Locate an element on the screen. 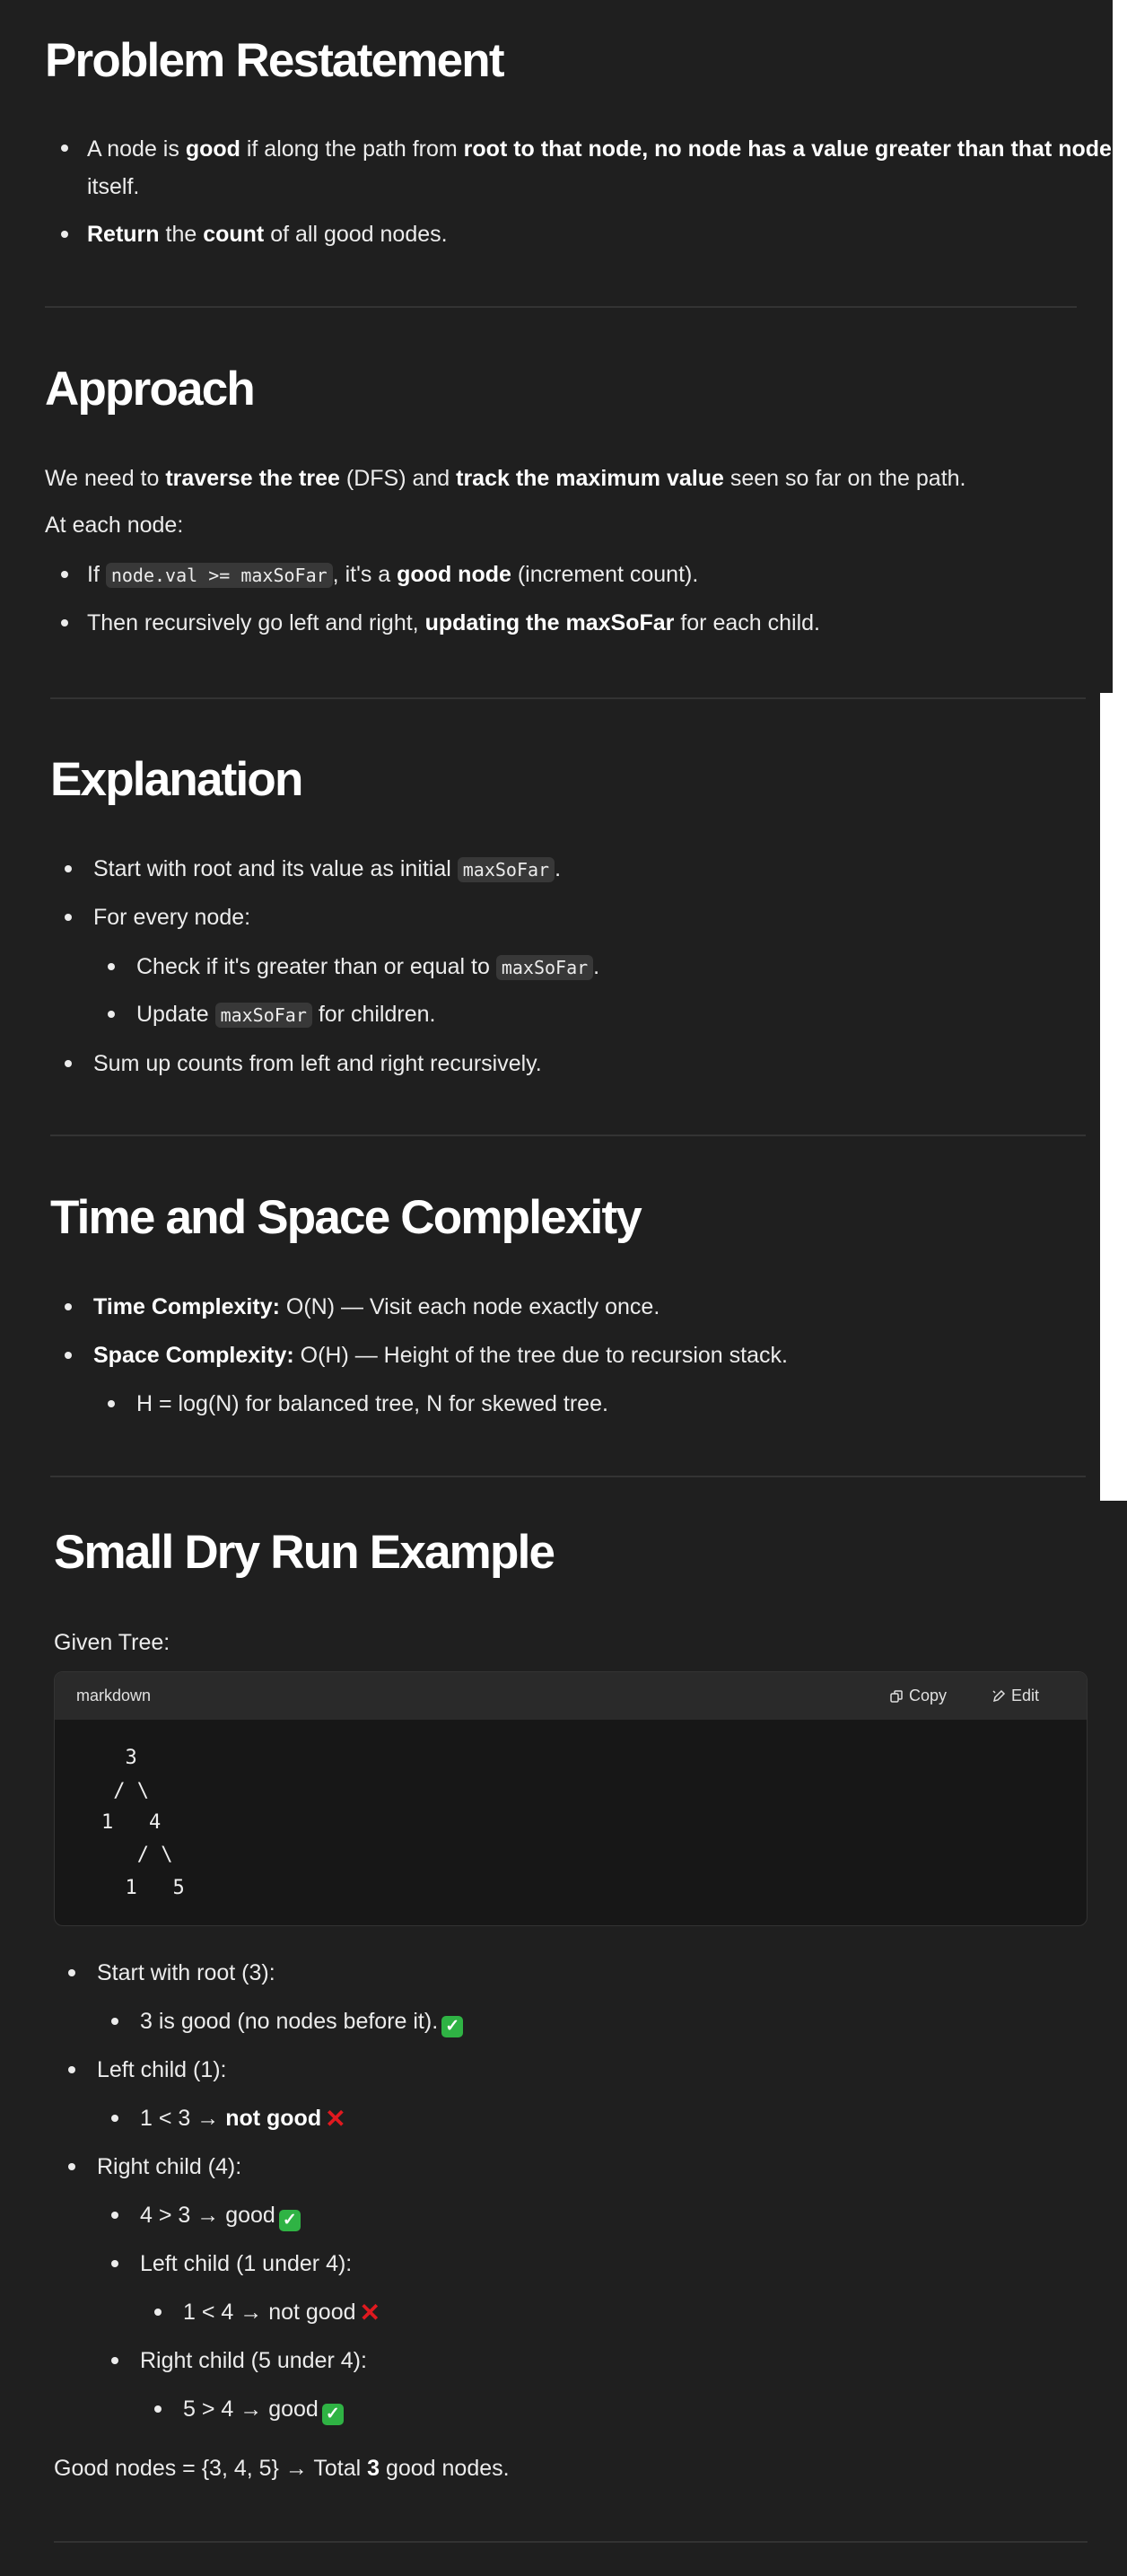  list-item-nested: Update maxSoFar for children. is located at coordinates (286, 1015).